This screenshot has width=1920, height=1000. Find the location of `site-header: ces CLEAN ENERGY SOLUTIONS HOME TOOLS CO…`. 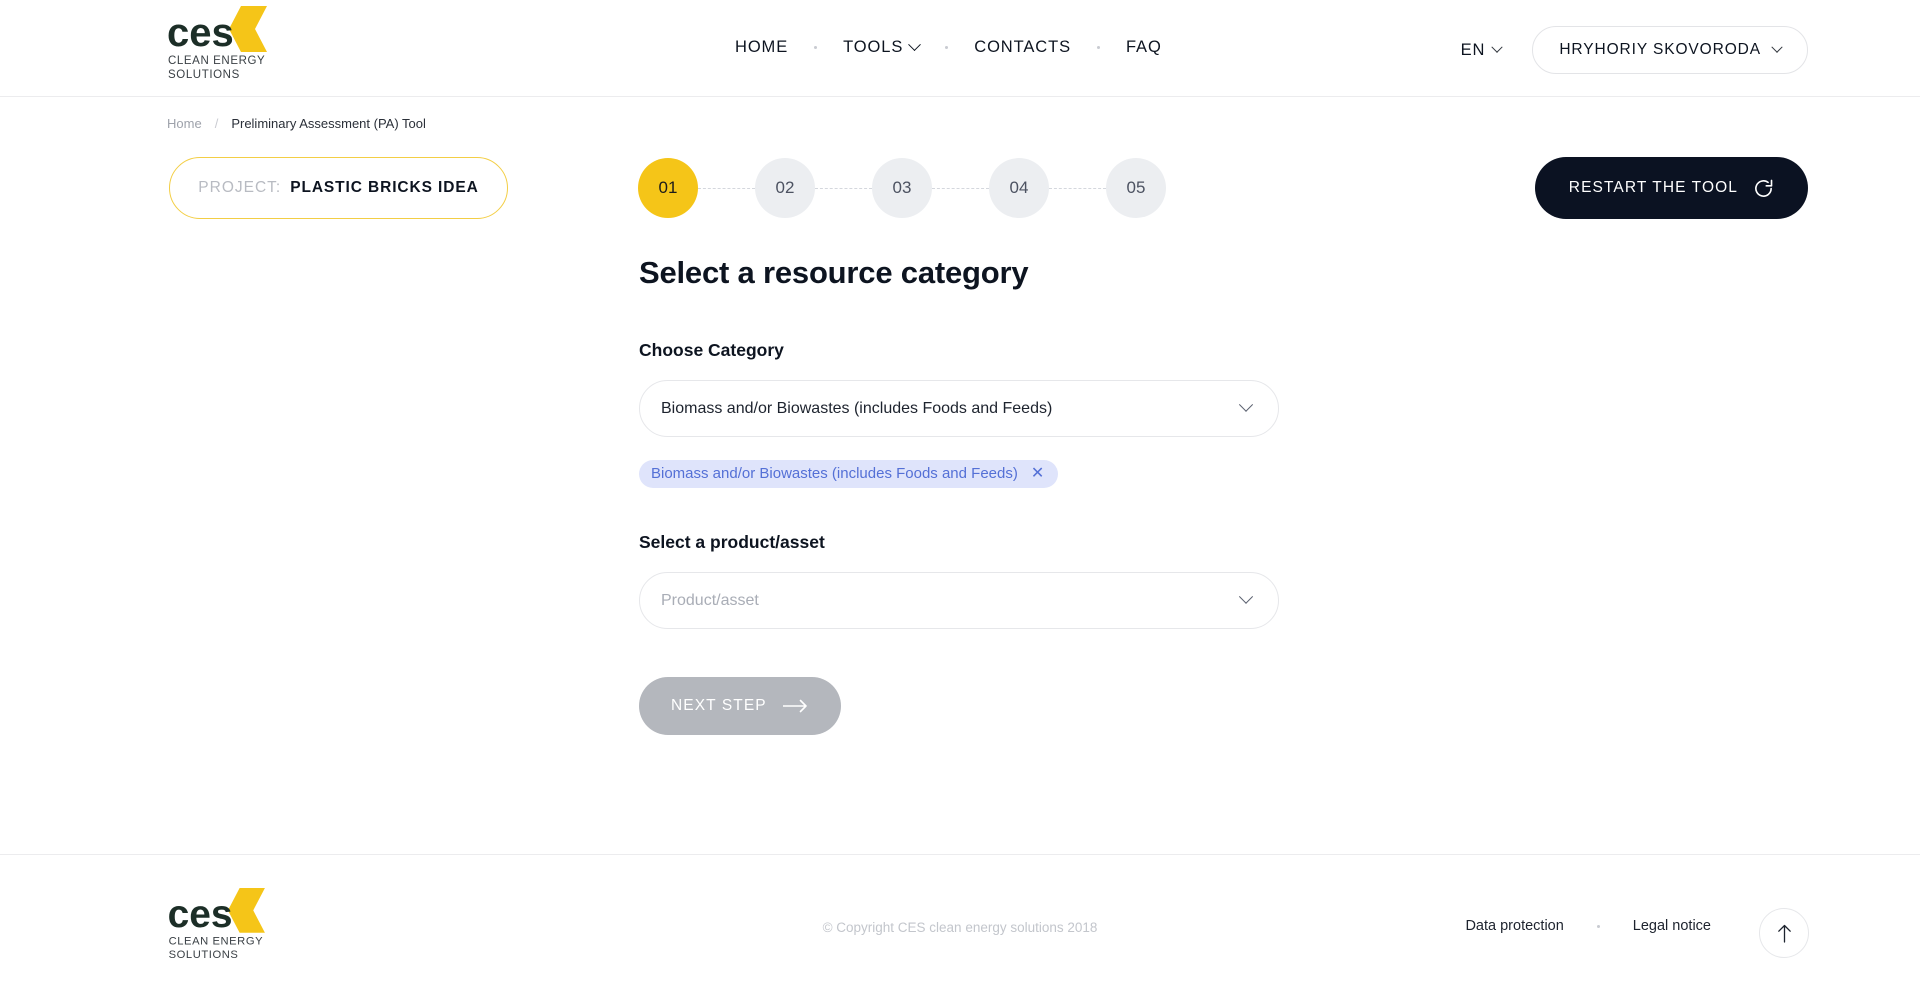

site-header: ces CLEAN ENERGY SOLUTIONS HOME TOOLS CO… is located at coordinates (960, 48).